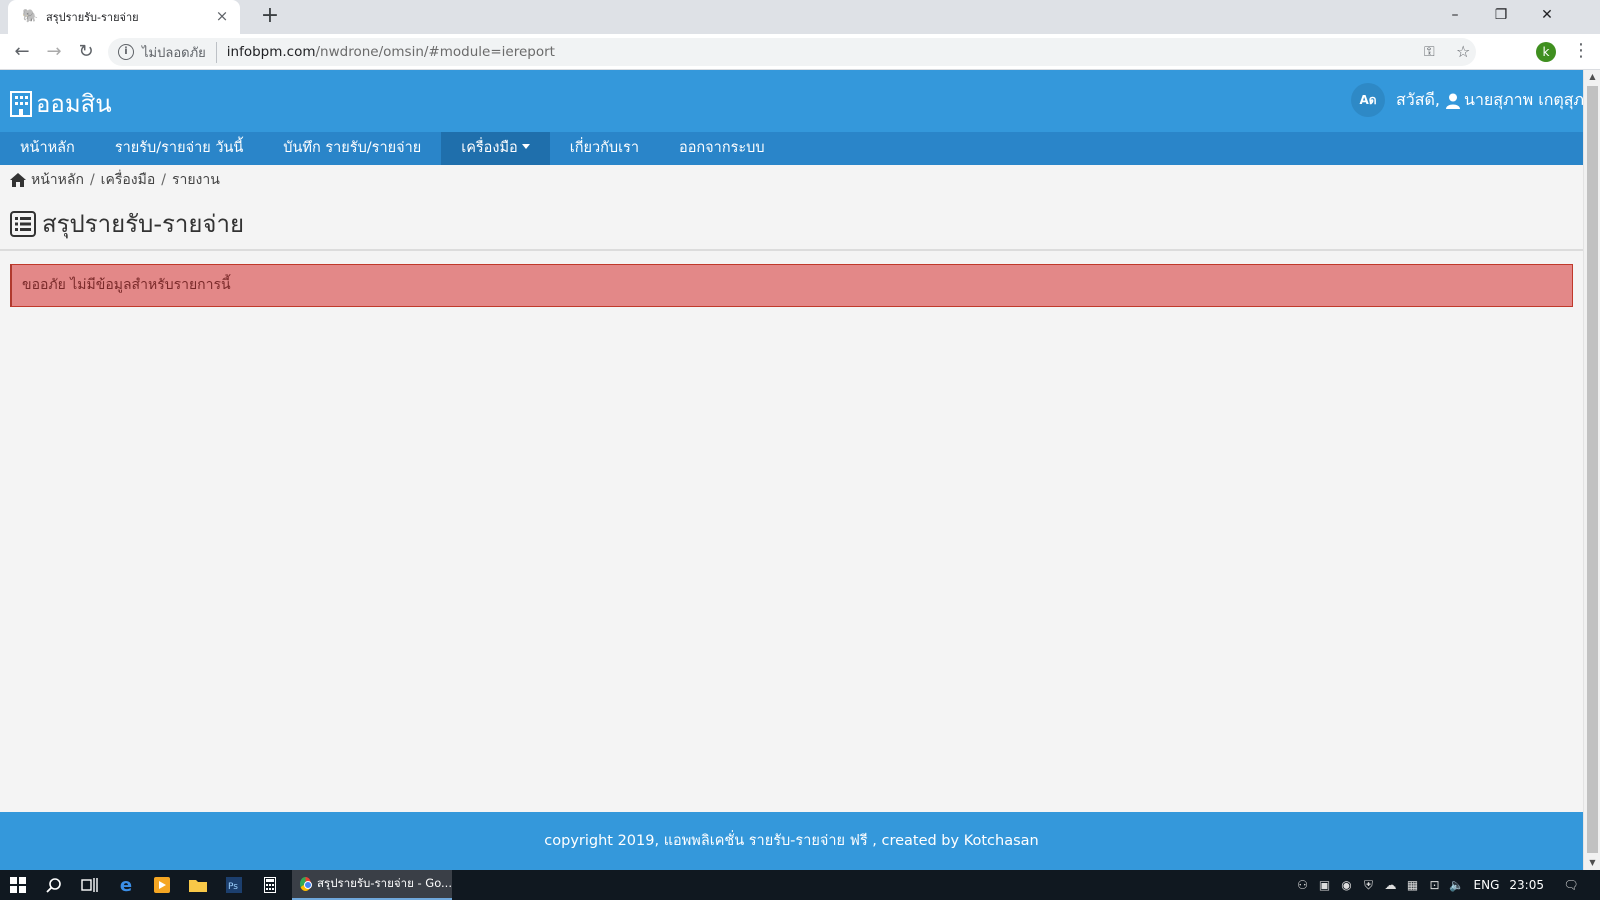 This screenshot has height=900, width=1600. I want to click on nav-item-record: บันทึก รายรับ/รายจ่าย, so click(352, 148).